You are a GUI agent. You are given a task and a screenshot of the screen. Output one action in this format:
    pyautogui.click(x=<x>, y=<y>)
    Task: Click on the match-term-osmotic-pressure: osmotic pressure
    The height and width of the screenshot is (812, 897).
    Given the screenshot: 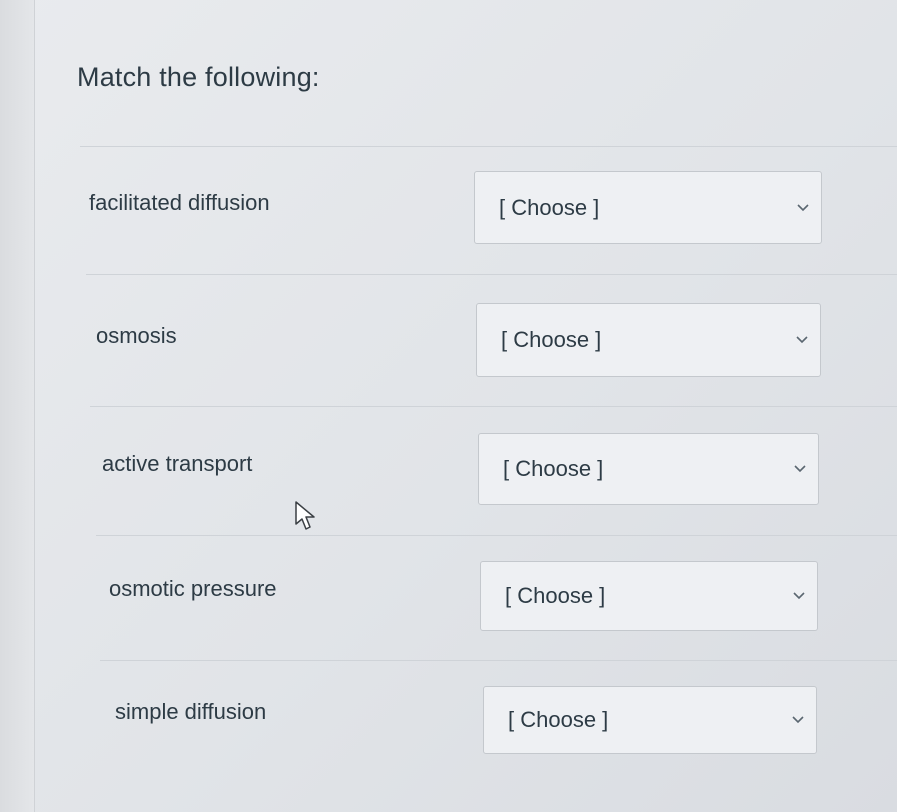 What is the action you would take?
    pyautogui.click(x=193, y=588)
    